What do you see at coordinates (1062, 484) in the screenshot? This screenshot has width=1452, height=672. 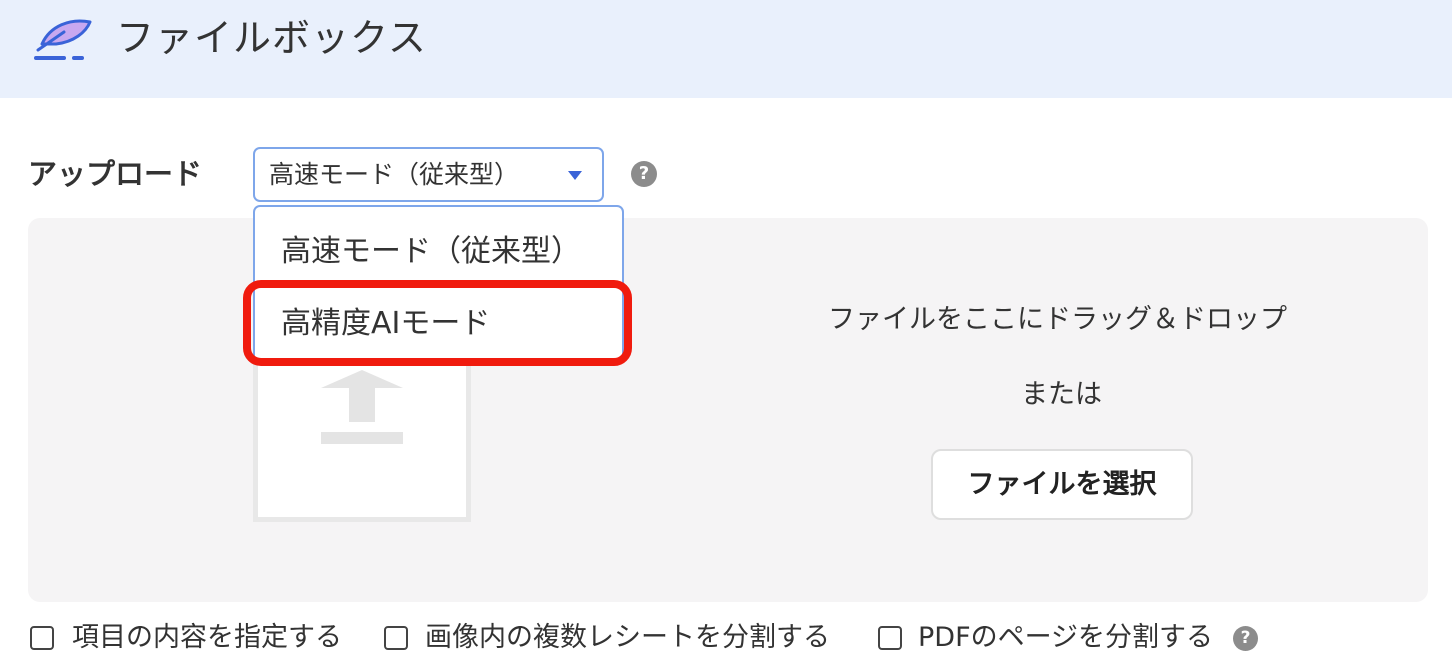 I see `choose-file-button: ファイルを選択` at bounding box center [1062, 484].